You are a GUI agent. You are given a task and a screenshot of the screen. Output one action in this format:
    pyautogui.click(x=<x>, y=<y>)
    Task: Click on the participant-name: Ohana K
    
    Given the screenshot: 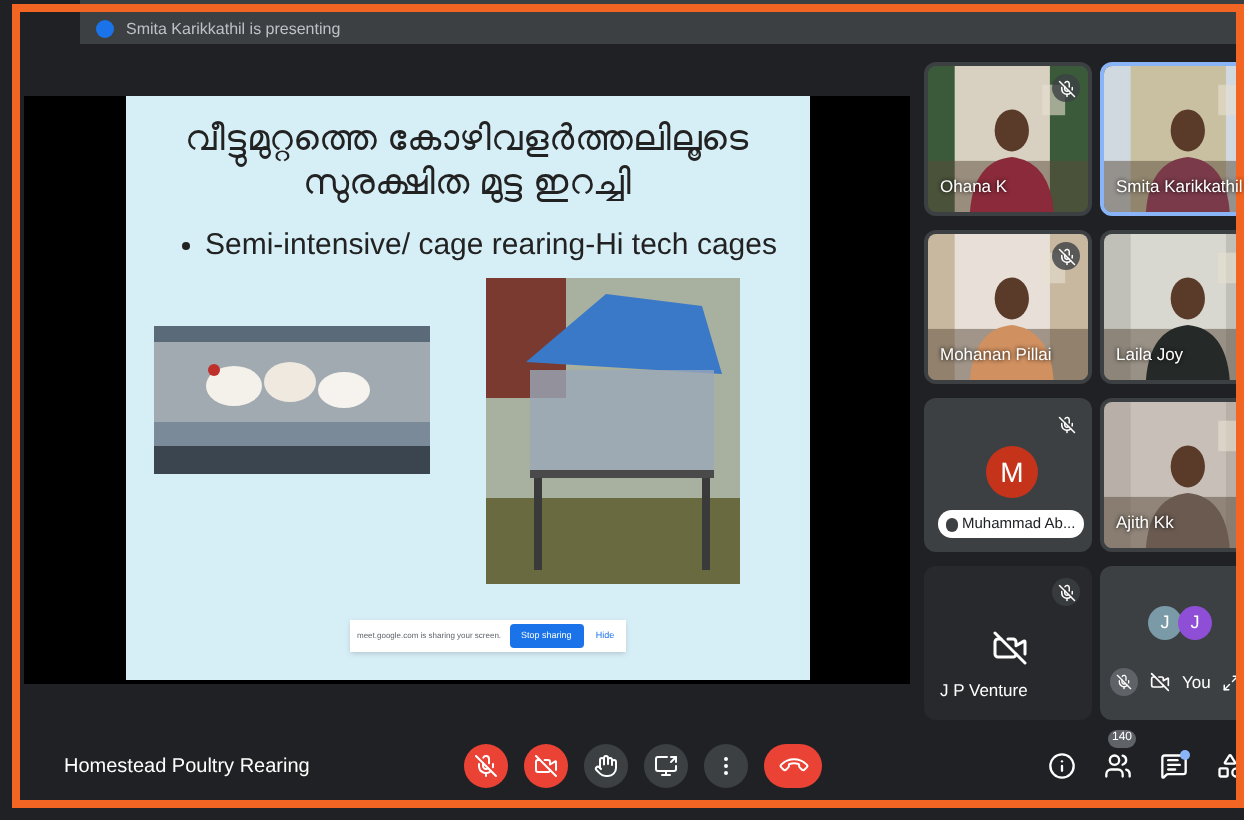 What is the action you would take?
    pyautogui.click(x=974, y=187)
    